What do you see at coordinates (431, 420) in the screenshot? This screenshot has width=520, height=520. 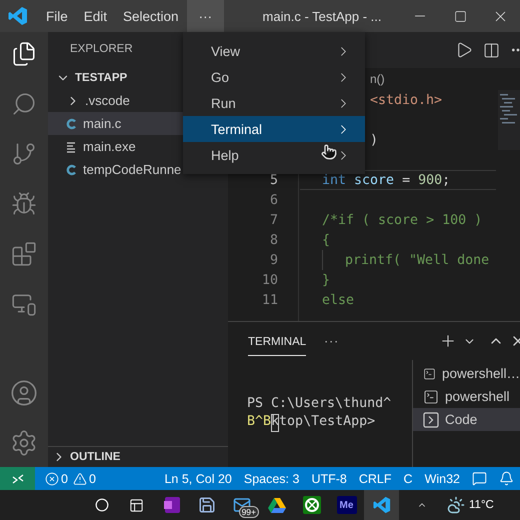 I see `chevron-box-icon` at bounding box center [431, 420].